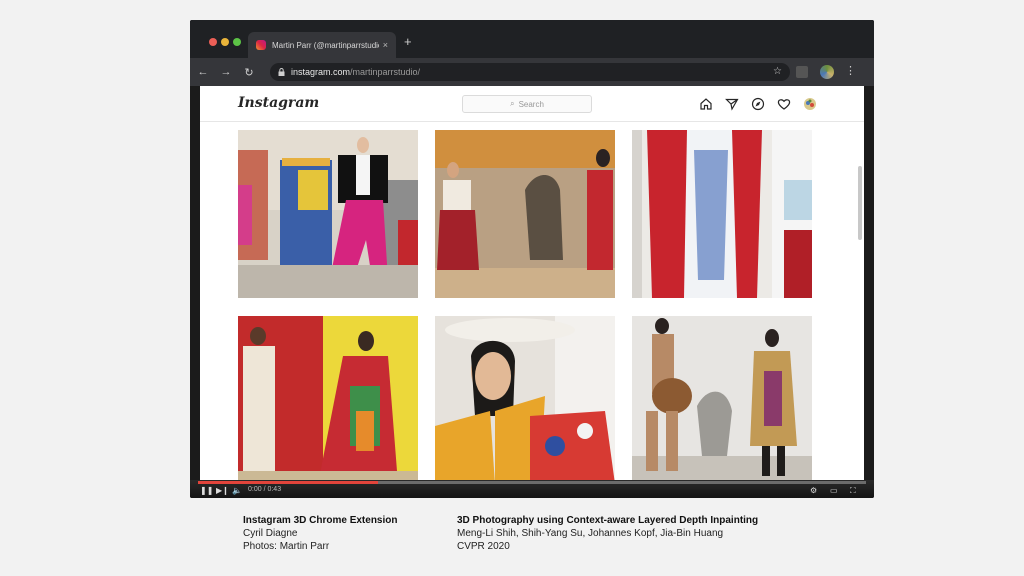  I want to click on url-path: /martinparrstudio/, so click(385, 72).